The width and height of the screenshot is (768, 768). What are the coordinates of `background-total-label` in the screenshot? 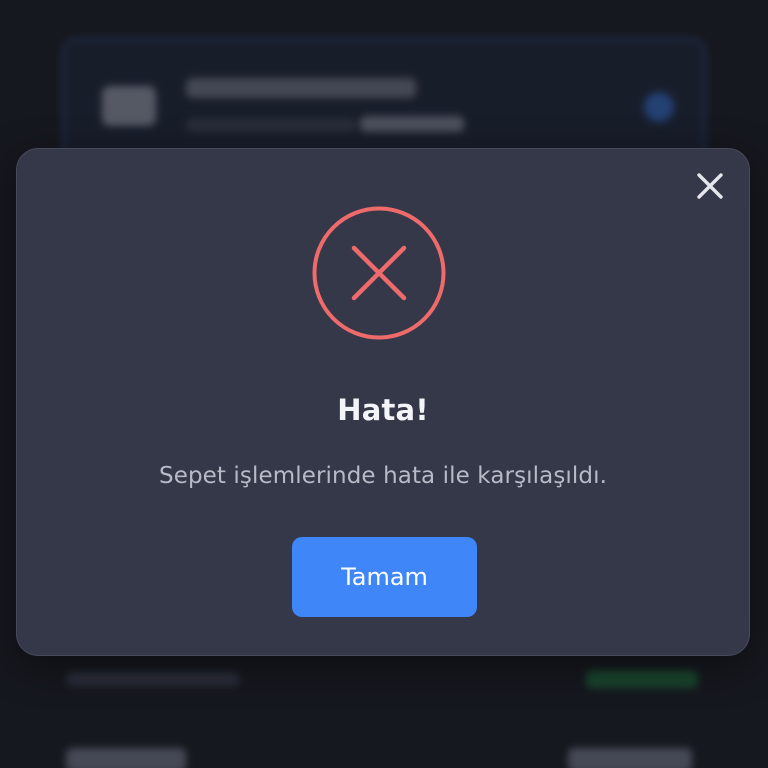 It's located at (126, 758).